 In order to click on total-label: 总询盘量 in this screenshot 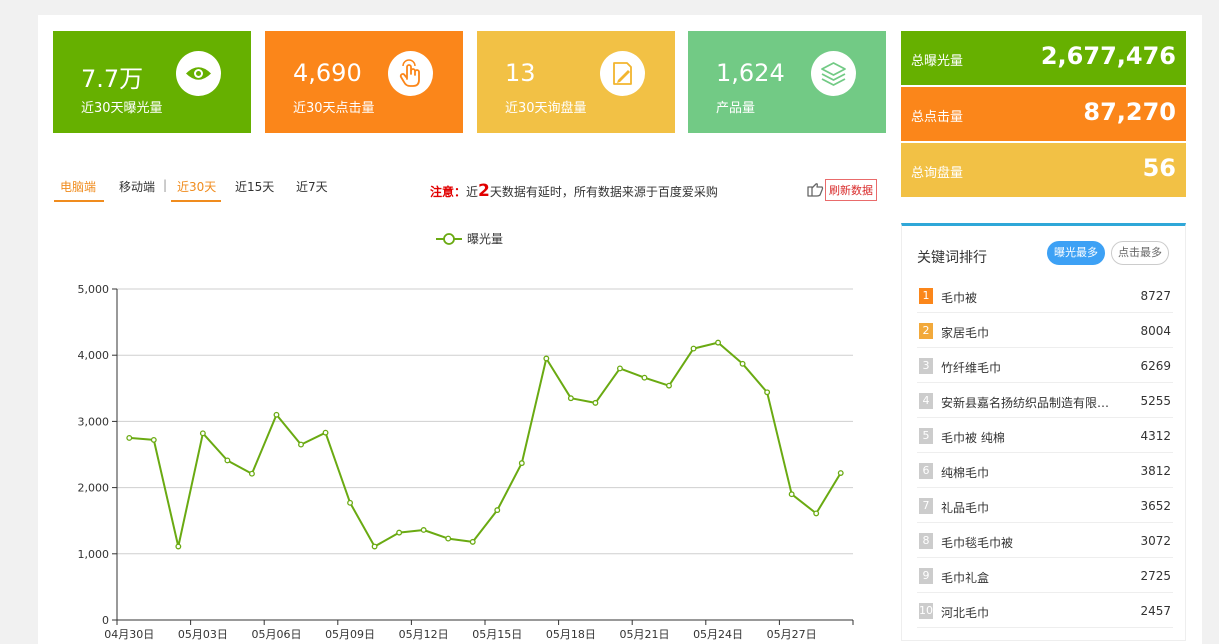, I will do `click(937, 173)`.